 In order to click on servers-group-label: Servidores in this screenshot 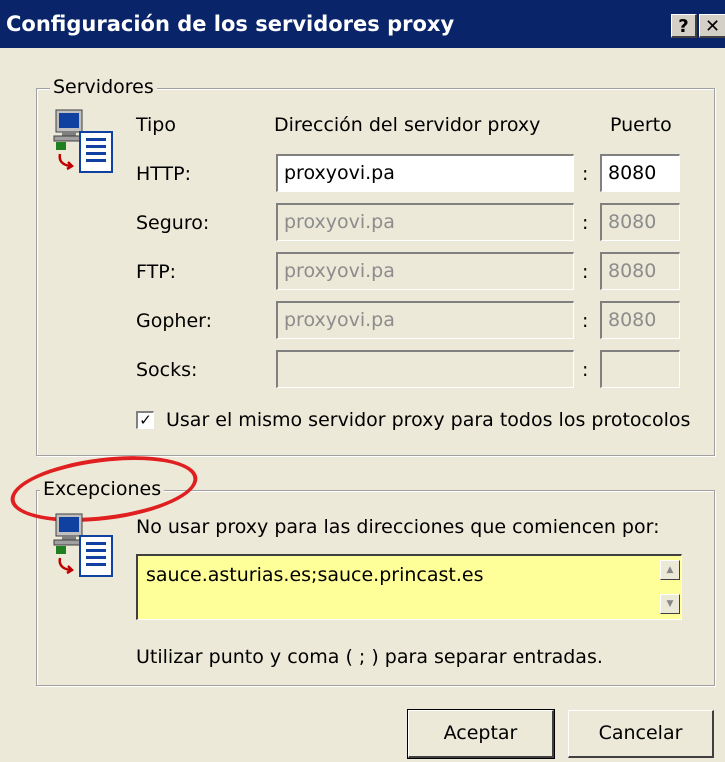, I will do `click(103, 87)`.